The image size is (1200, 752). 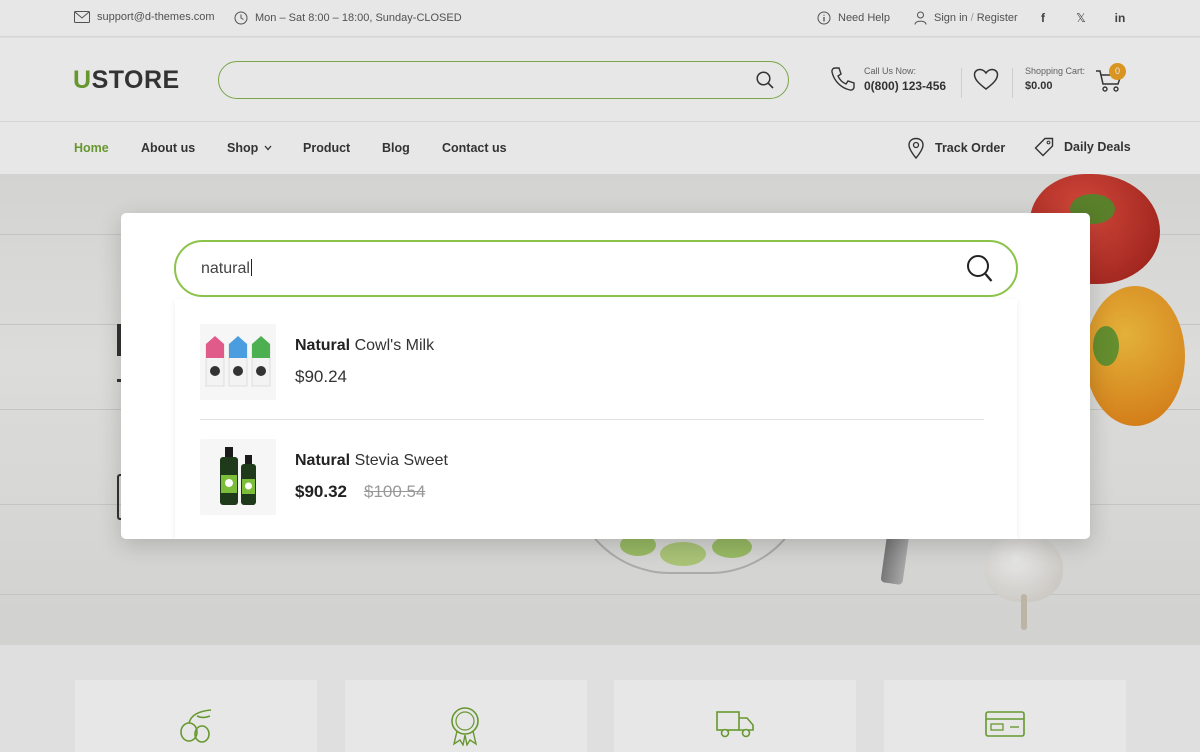 I want to click on modal-search-input: natural, so click(x=596, y=268).